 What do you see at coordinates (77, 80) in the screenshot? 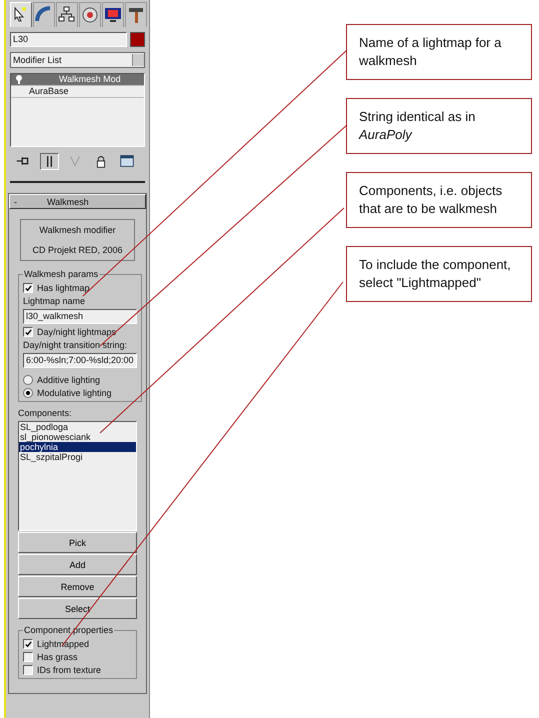
I see `stack-item: Walkmesh Mod` at bounding box center [77, 80].